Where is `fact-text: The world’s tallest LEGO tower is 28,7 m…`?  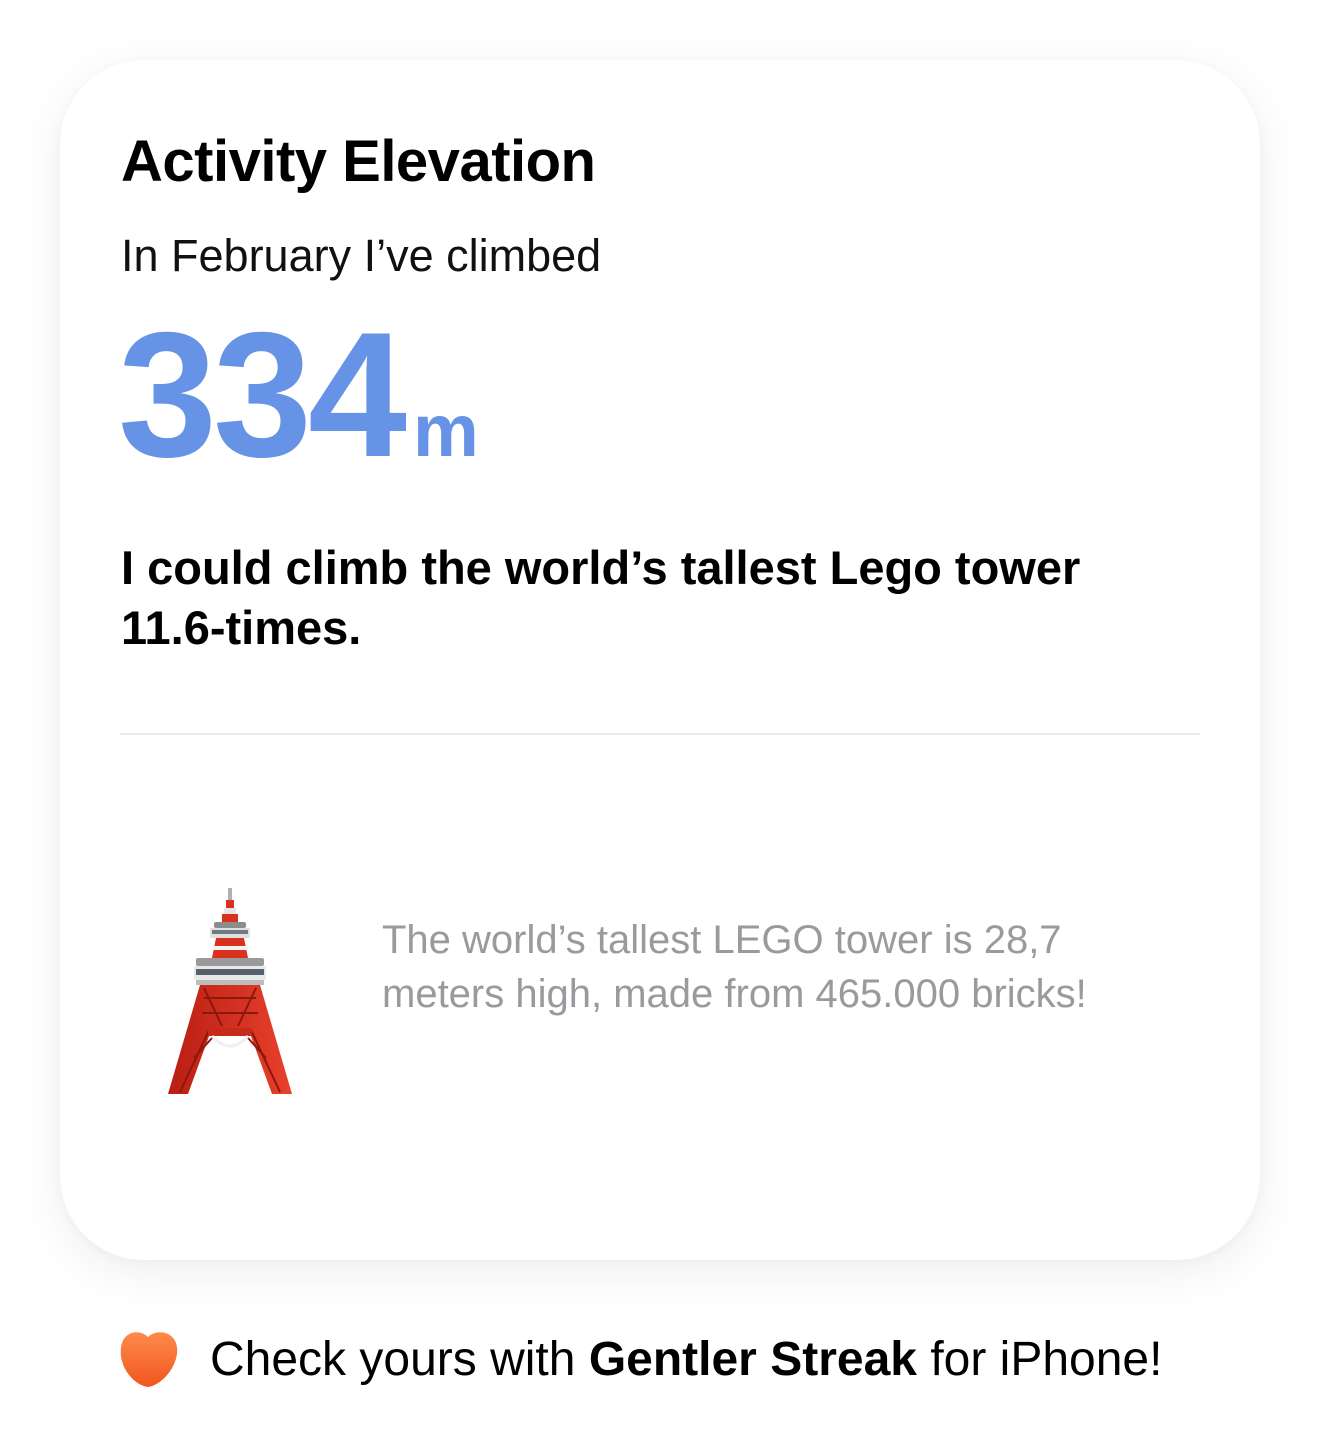
fact-text: The world’s tallest LEGO tower is 28,7 m… is located at coordinates (734, 967).